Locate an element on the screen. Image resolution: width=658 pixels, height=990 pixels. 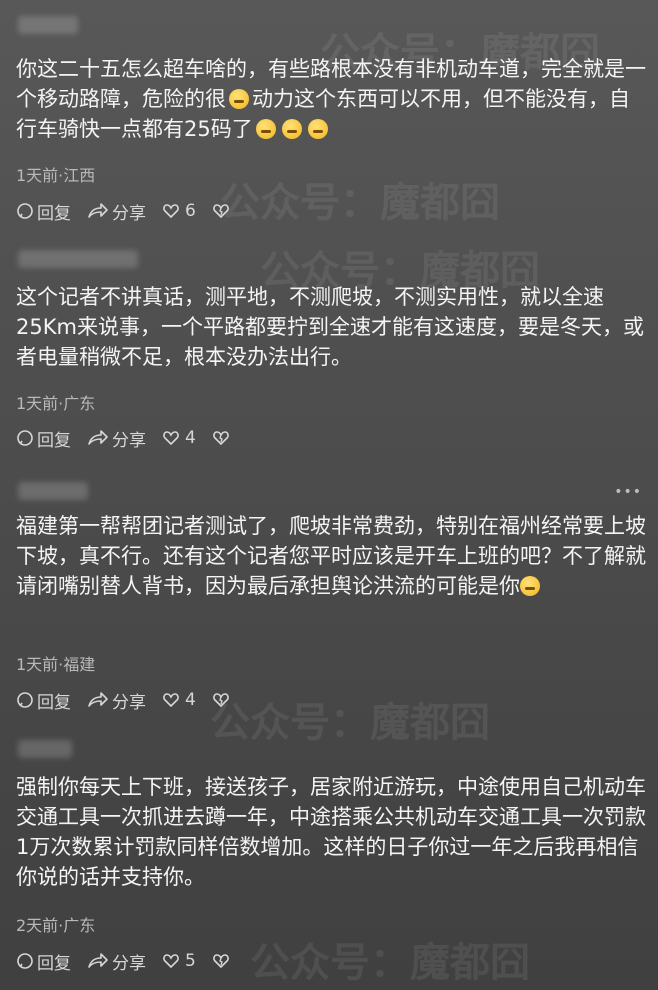
comment-meta: 2天前·广东 is located at coordinates (56, 925).